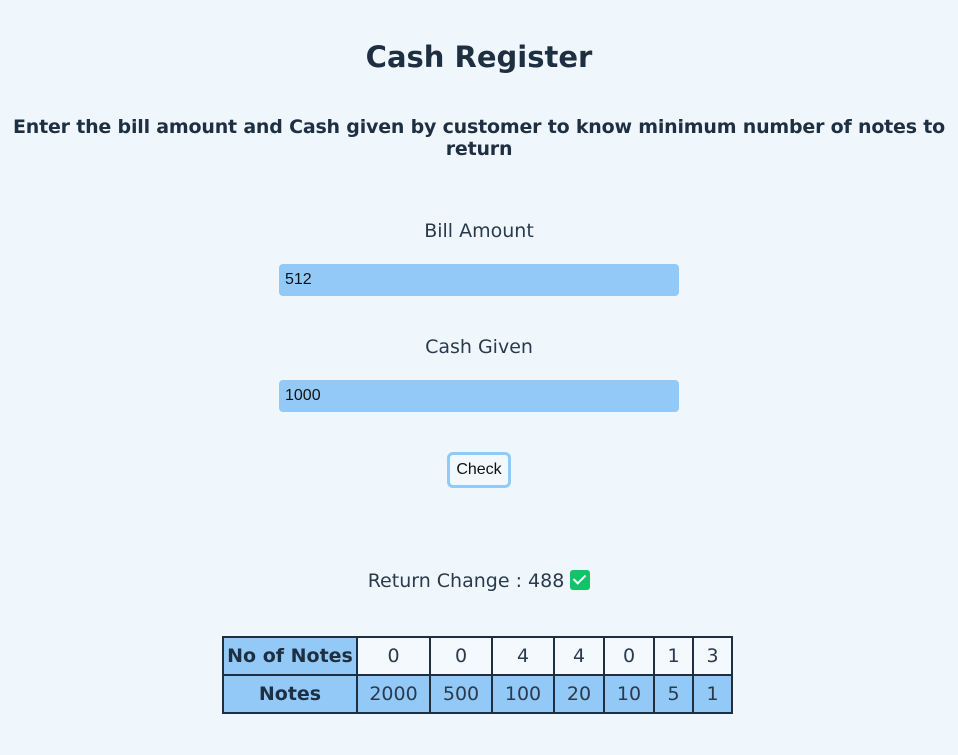 The image size is (958, 755). Describe the element at coordinates (290, 656) in the screenshot. I see `no-of-notes-header: No of Notes` at that location.